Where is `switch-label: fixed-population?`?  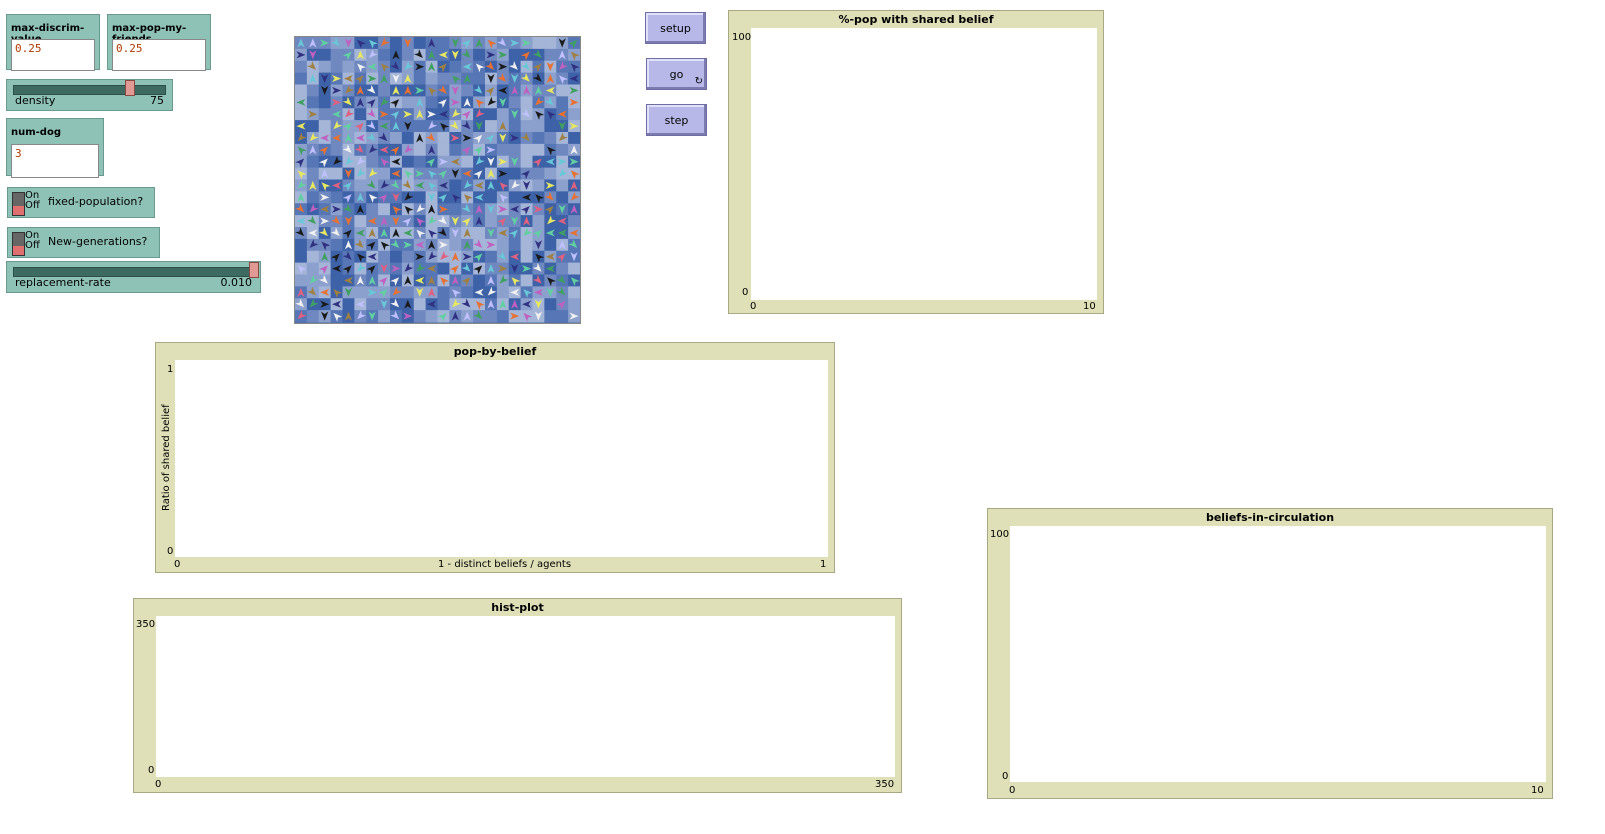
switch-label: fixed-population? is located at coordinates (96, 201).